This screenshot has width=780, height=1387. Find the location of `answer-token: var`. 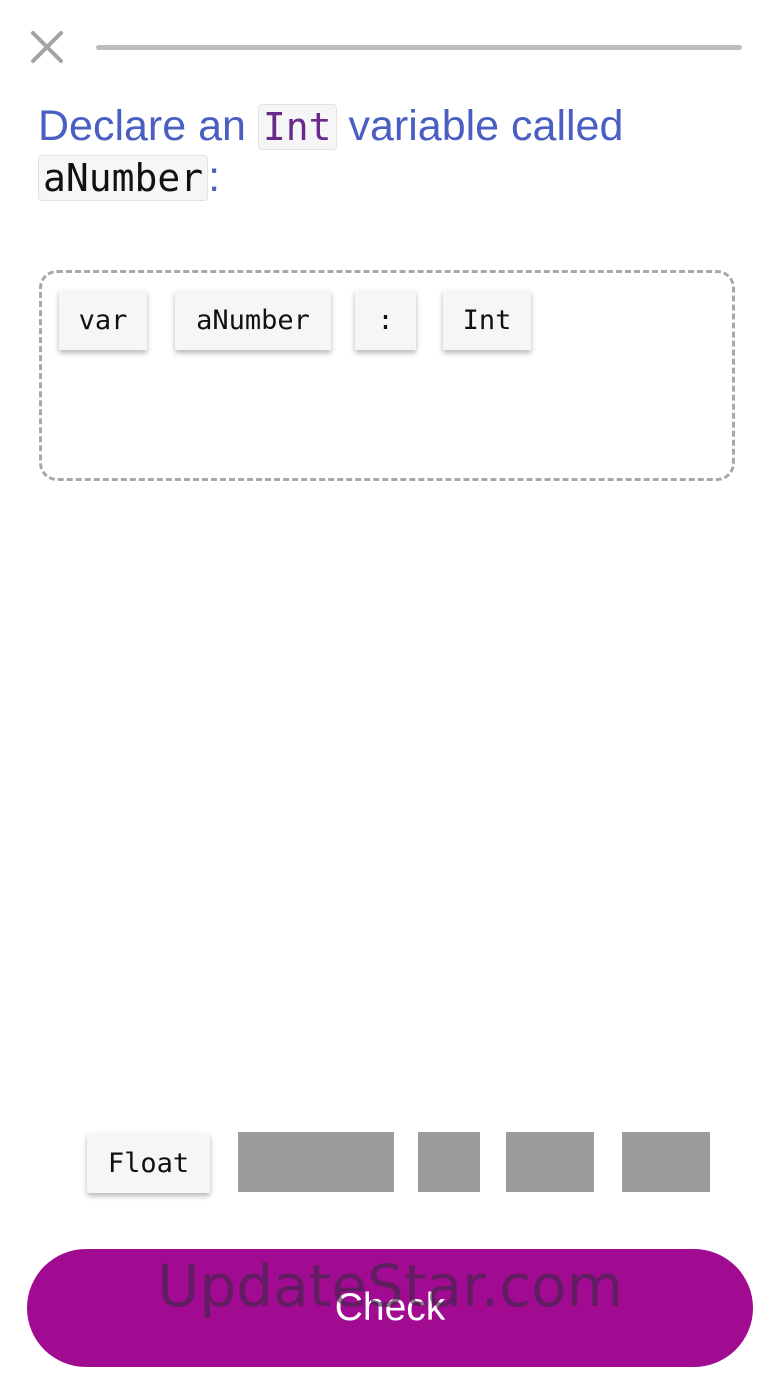

answer-token: var is located at coordinates (103, 320).